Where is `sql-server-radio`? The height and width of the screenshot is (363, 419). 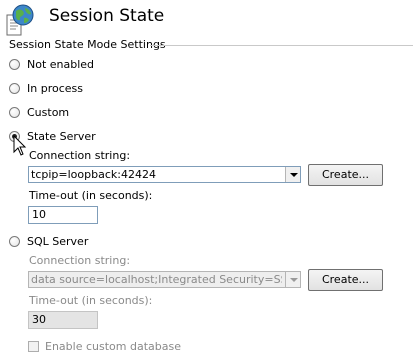 sql-server-radio is located at coordinates (14, 241).